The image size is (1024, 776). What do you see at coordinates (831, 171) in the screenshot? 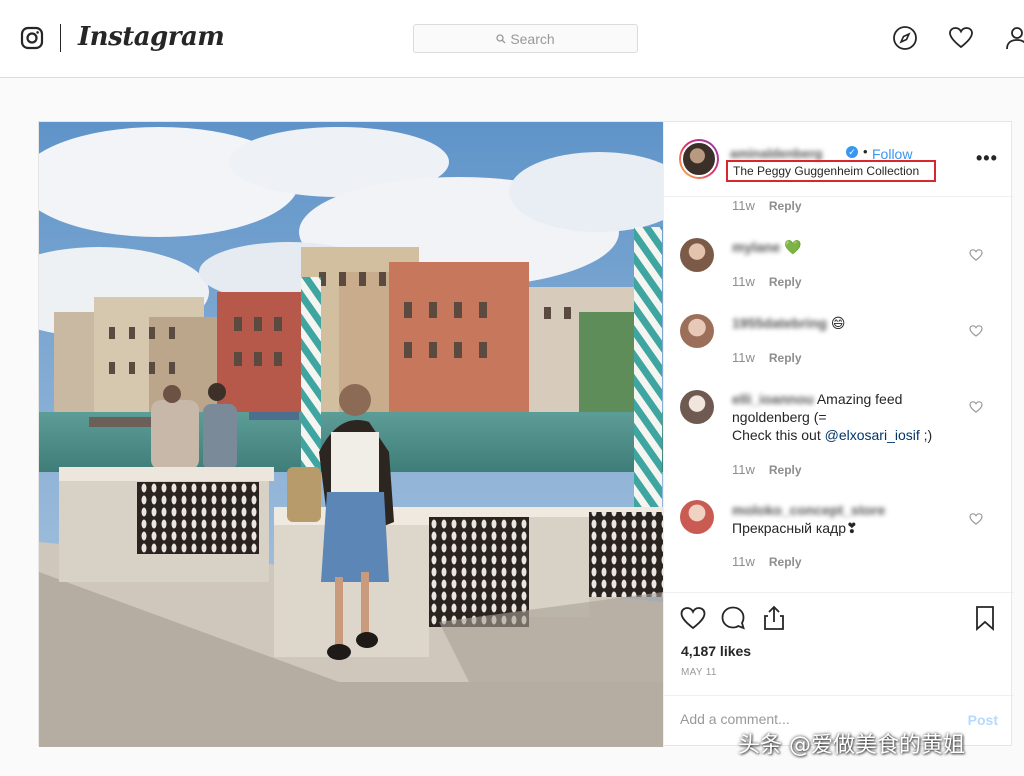
I see `post-location-link: The Peggy Guggenheim Collection` at bounding box center [831, 171].